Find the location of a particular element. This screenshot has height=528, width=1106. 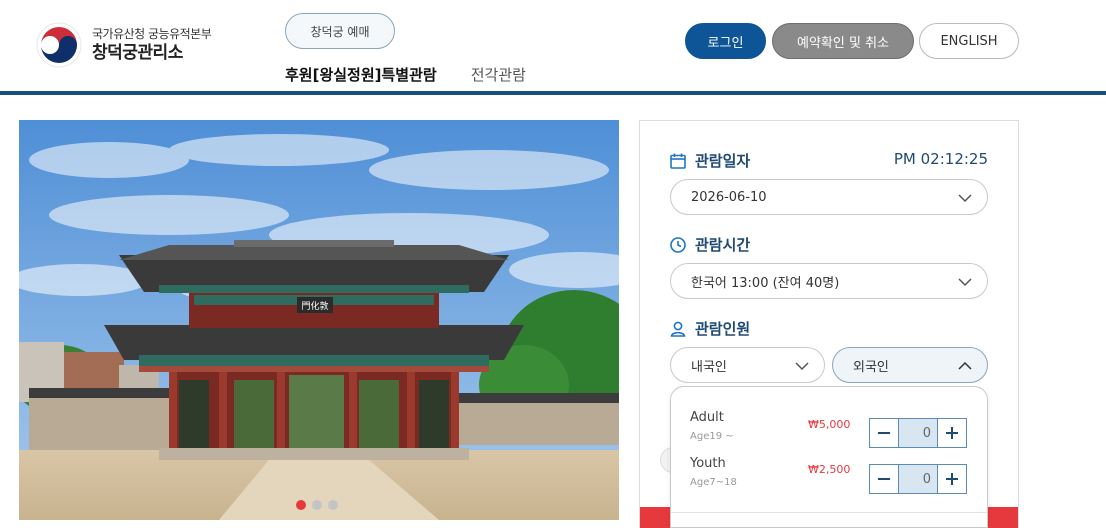

current-time-clock: PM 02:12:25 is located at coordinates (940, 159).